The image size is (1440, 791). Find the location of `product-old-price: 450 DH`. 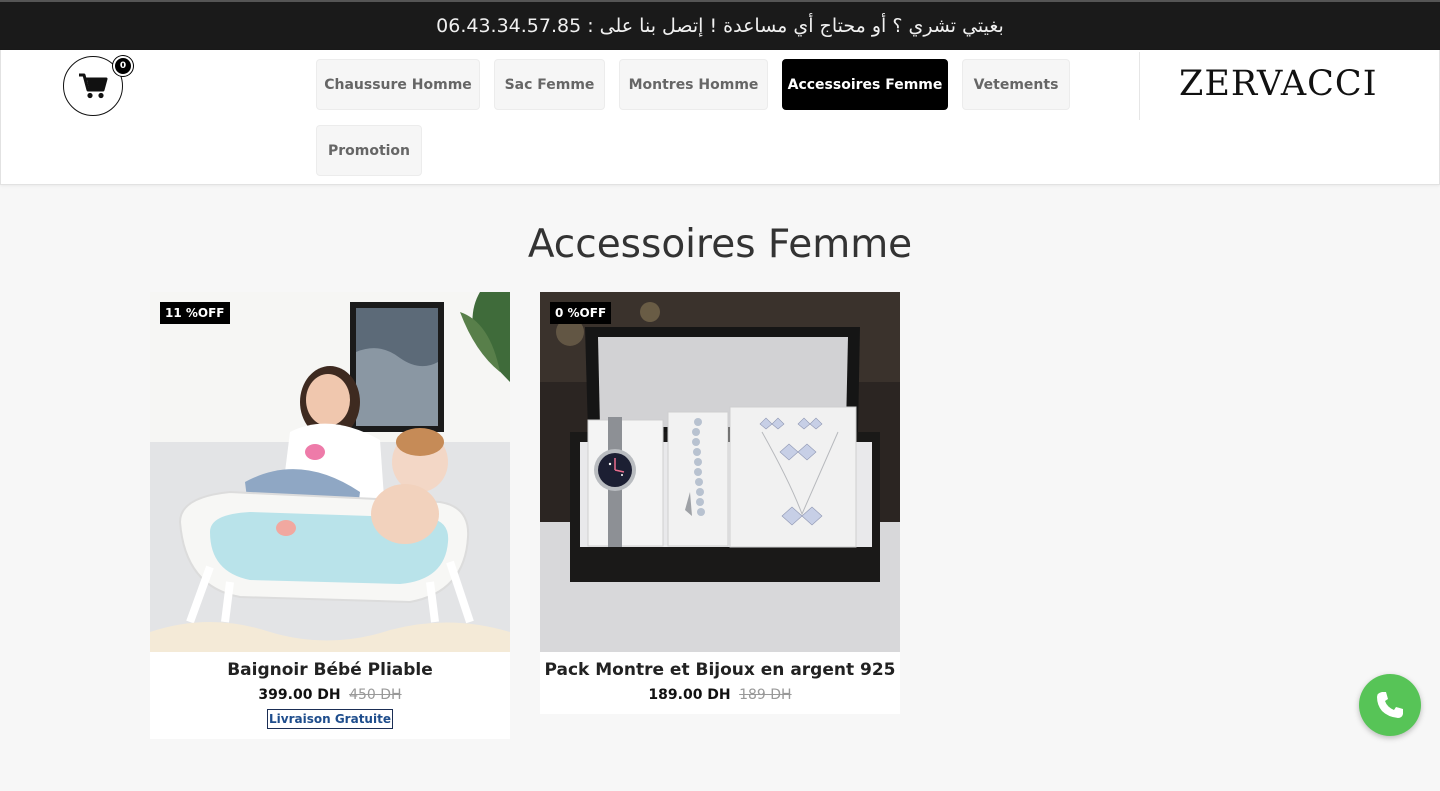

product-old-price: 450 DH is located at coordinates (375, 695).